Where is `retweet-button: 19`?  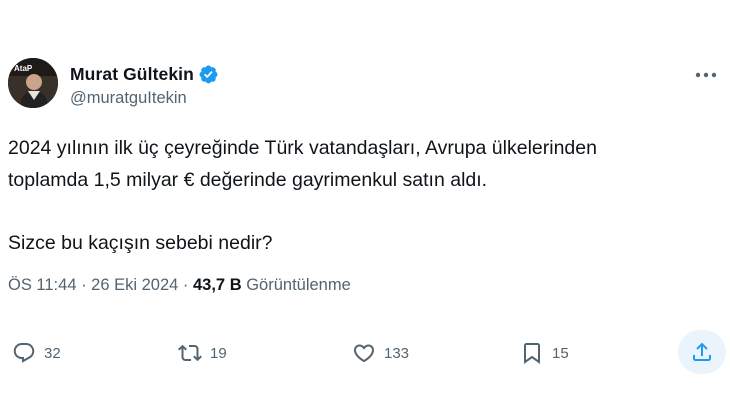
retweet-button: 19 is located at coordinates (202, 353).